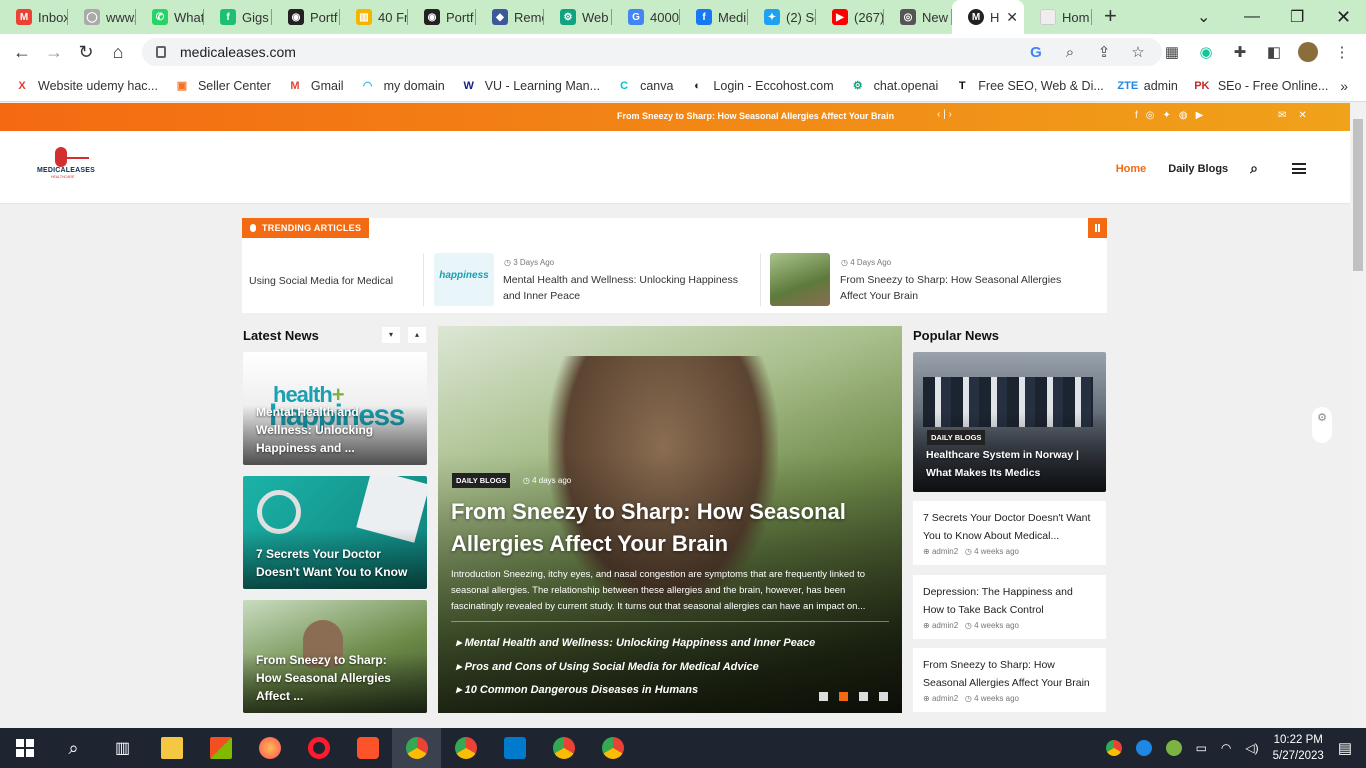 The height and width of the screenshot is (768, 1366). I want to click on chrome-tray-icon, so click(1113, 748).